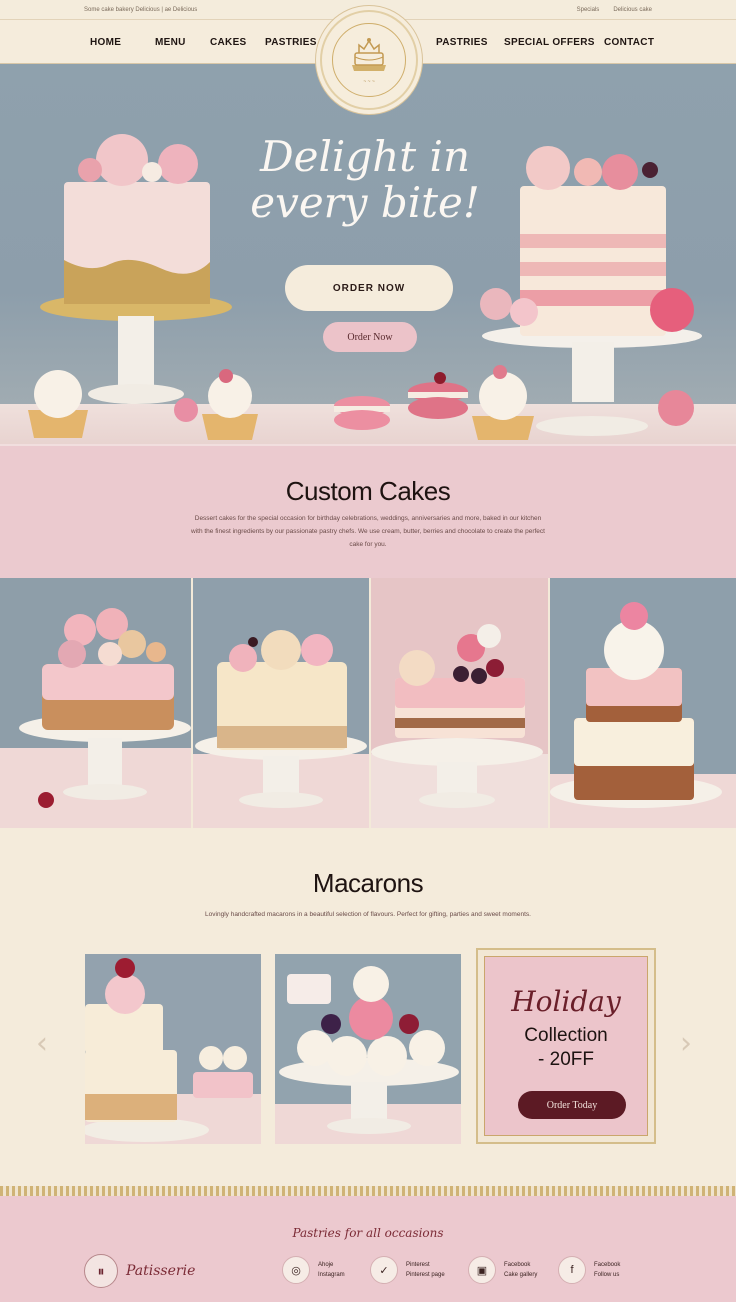 The height and width of the screenshot is (1302, 736). Describe the element at coordinates (42, 1043) in the screenshot. I see `carousel-prev-arrow: ‹` at that location.